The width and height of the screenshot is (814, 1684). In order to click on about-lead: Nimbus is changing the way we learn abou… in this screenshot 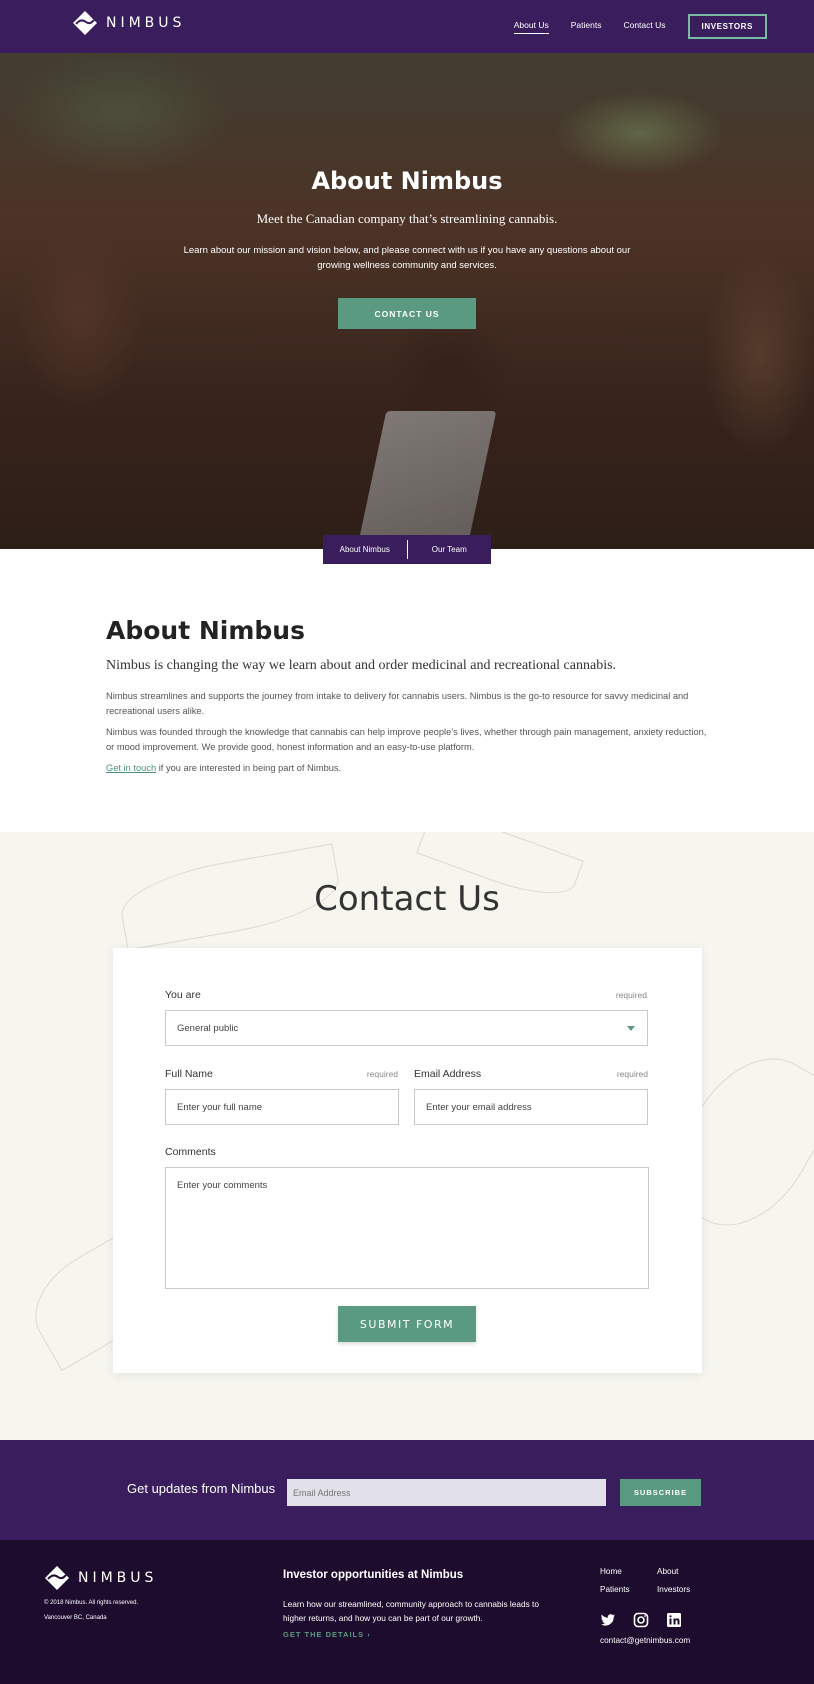, I will do `click(361, 665)`.